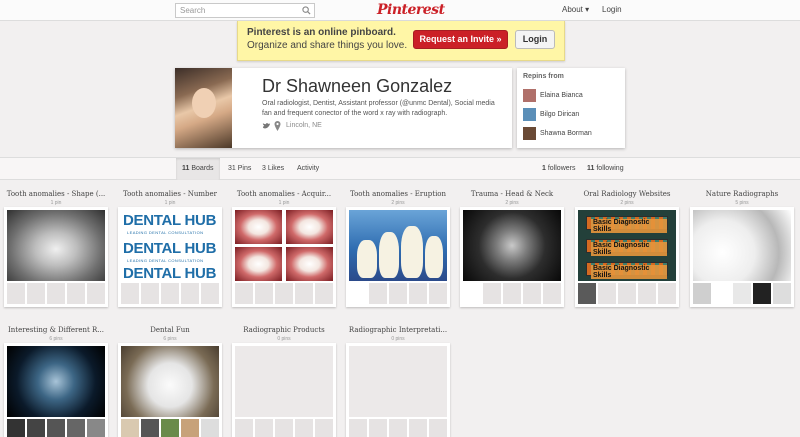 The width and height of the screenshot is (800, 437). What do you see at coordinates (573, 115) in the screenshot?
I see `repin-user: Bilgo Dirican` at bounding box center [573, 115].